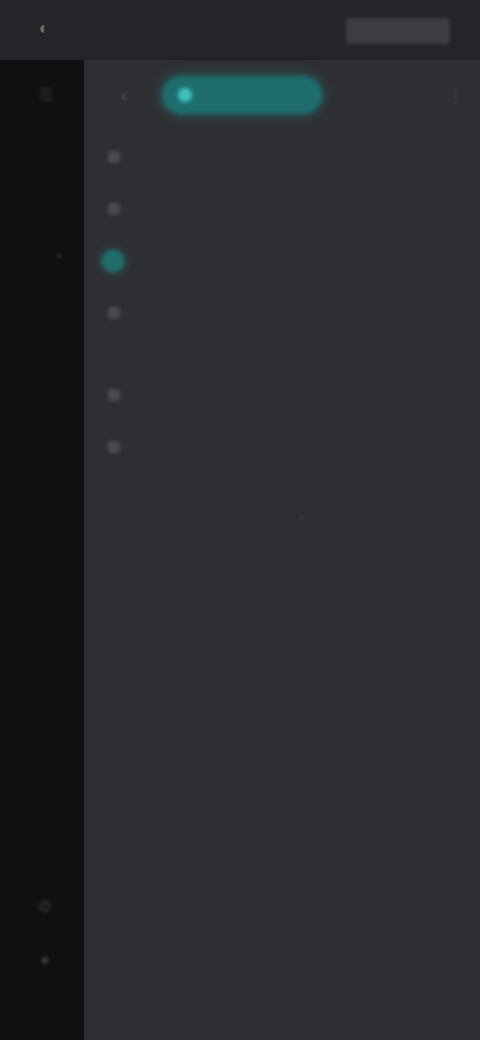  What do you see at coordinates (240, 30) in the screenshot?
I see `top-bar: ◐` at bounding box center [240, 30].